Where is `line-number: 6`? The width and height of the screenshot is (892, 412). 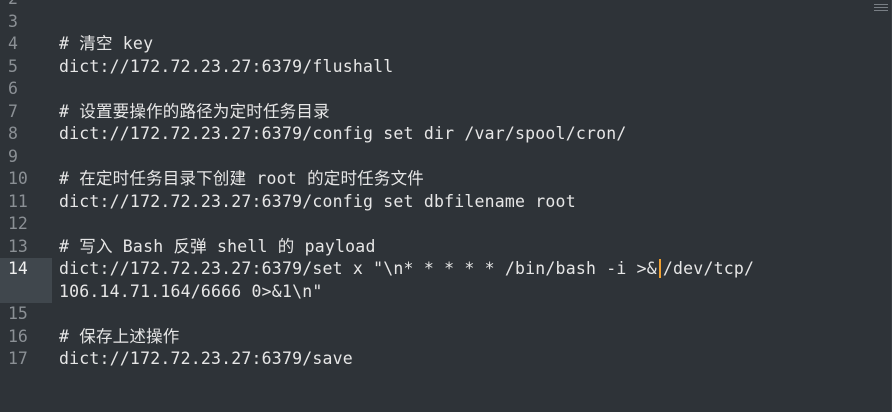 line-number: 6 is located at coordinates (13, 88).